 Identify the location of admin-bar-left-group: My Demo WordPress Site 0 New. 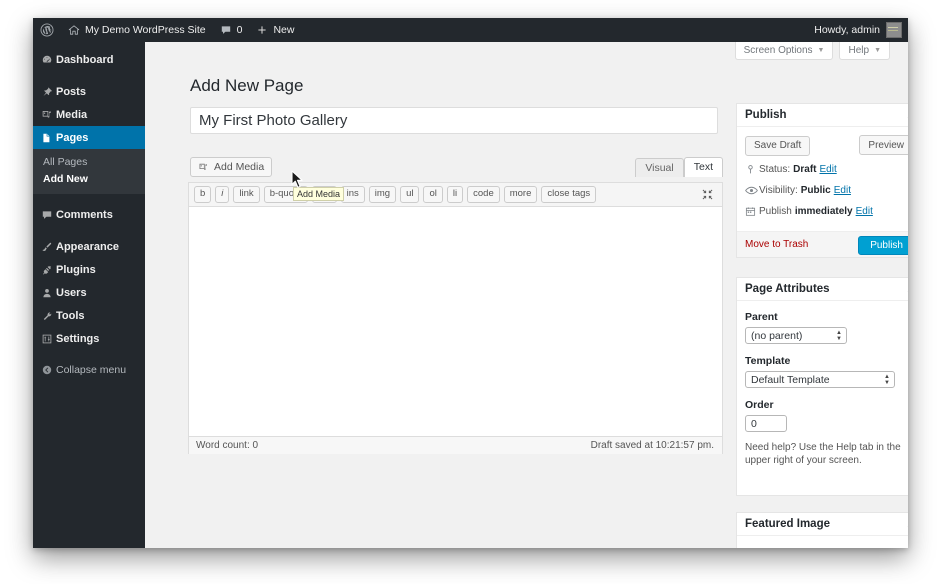
(167, 30).